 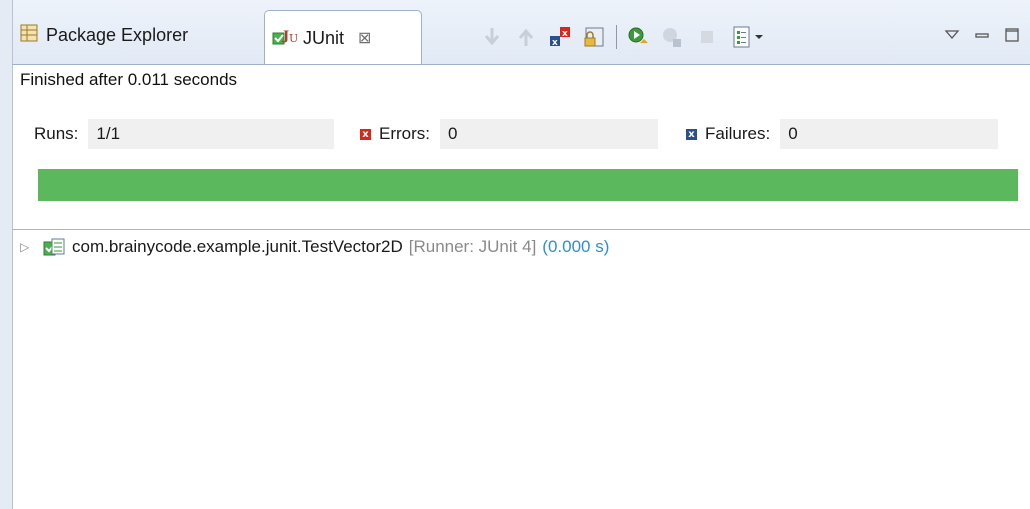 I want to click on runs-label: Runs:, so click(x=56, y=133).